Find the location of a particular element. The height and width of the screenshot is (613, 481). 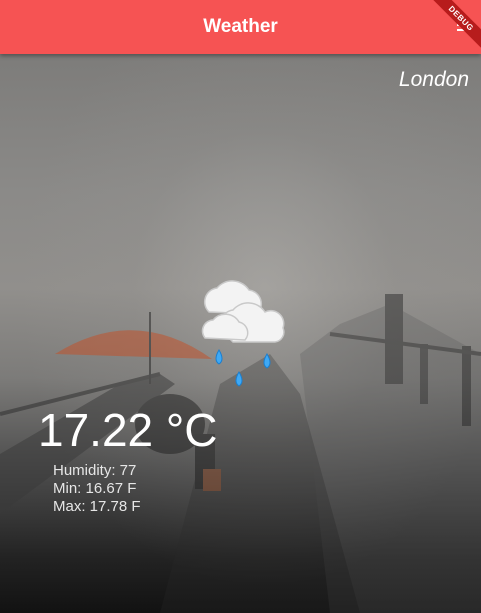

weather-details: Humidity: 77 Min: 16.67 F Max: 17.78 F is located at coordinates (97, 489).